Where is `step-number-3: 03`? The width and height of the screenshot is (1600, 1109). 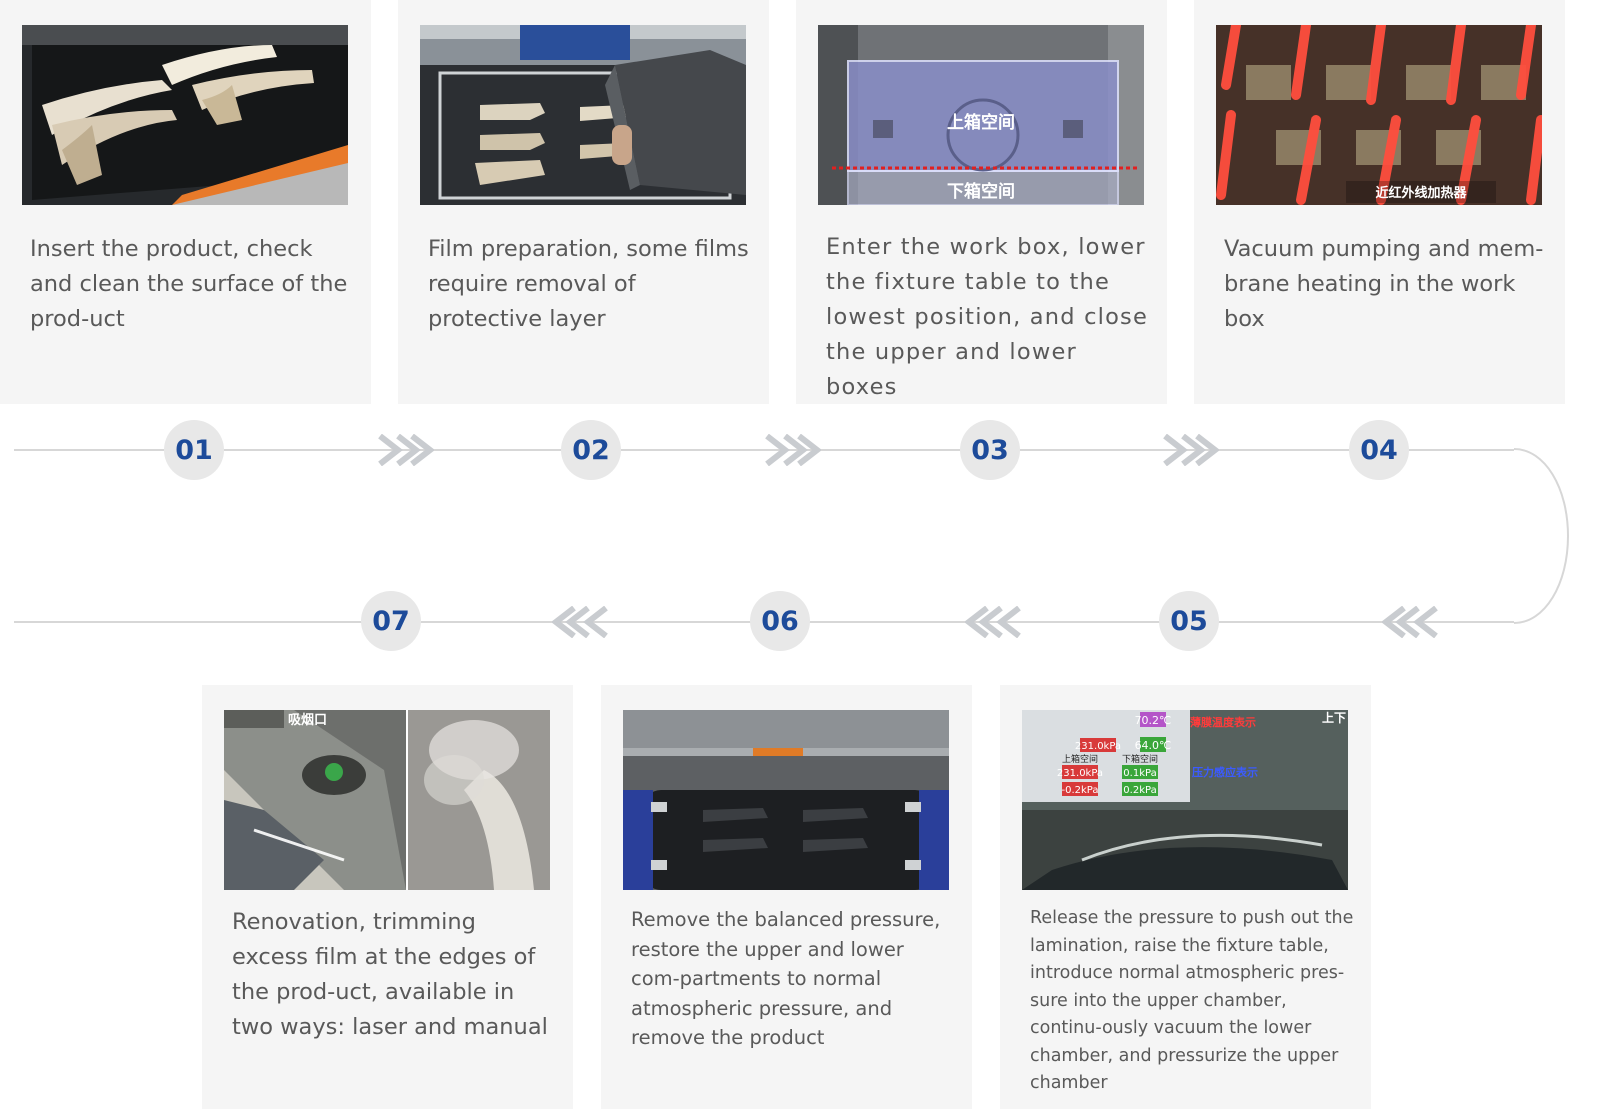
step-number-3: 03 is located at coordinates (990, 450).